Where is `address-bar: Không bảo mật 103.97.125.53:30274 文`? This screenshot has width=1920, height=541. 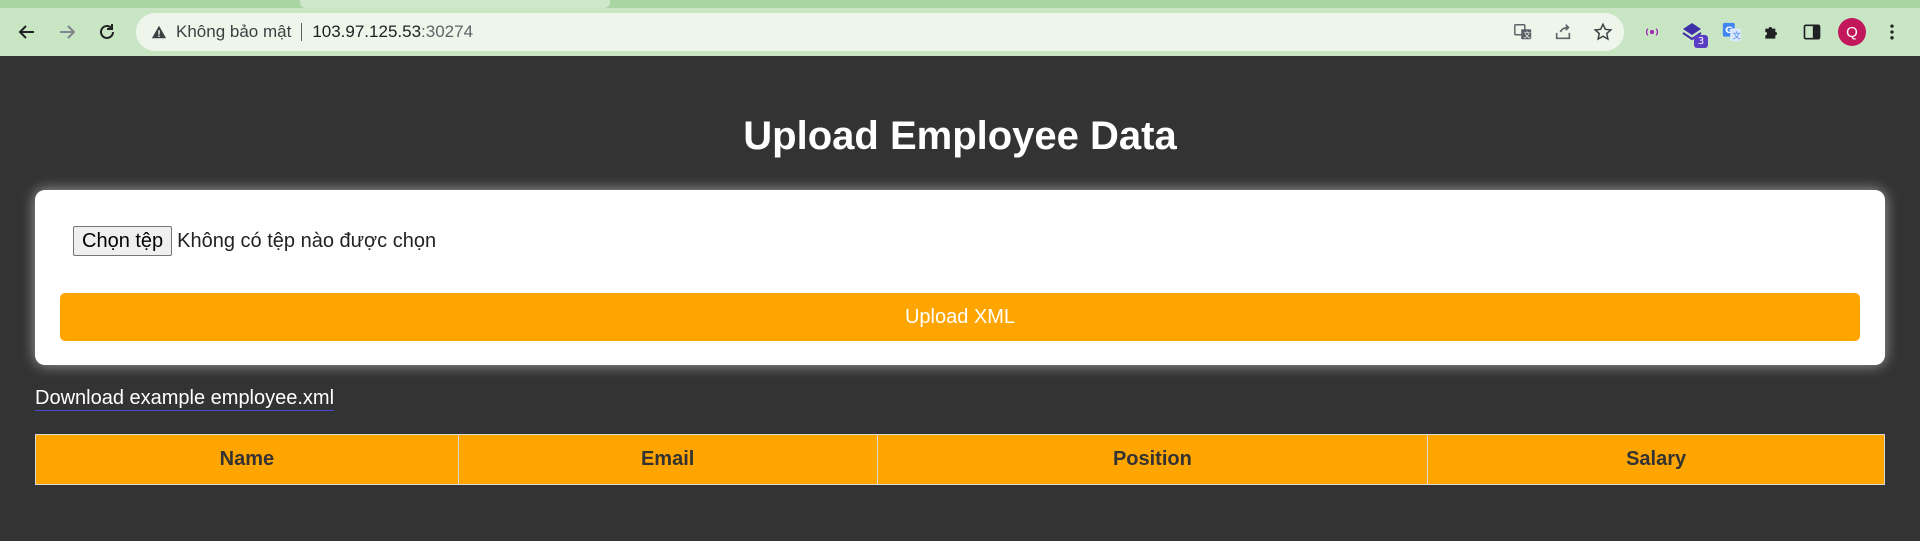 address-bar: Không bảo mật 103.97.125.53:30274 文 is located at coordinates (880, 32).